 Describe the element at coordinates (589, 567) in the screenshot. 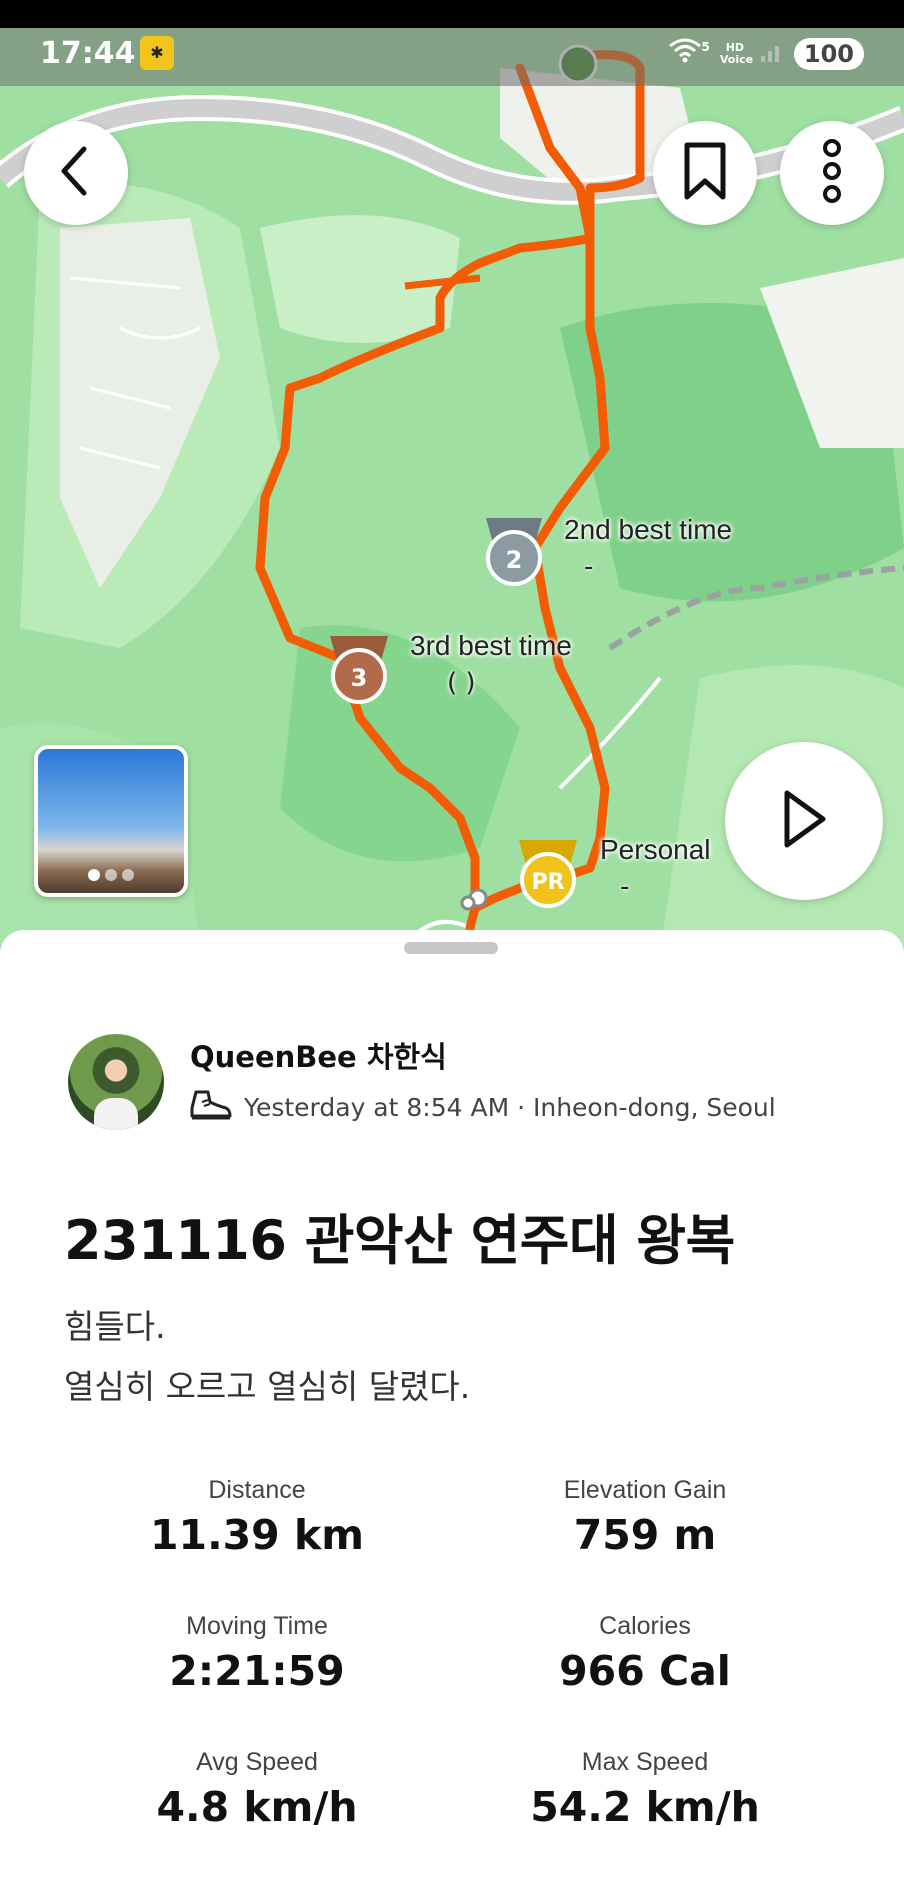

I see `map-marker-sub-second: -` at that location.